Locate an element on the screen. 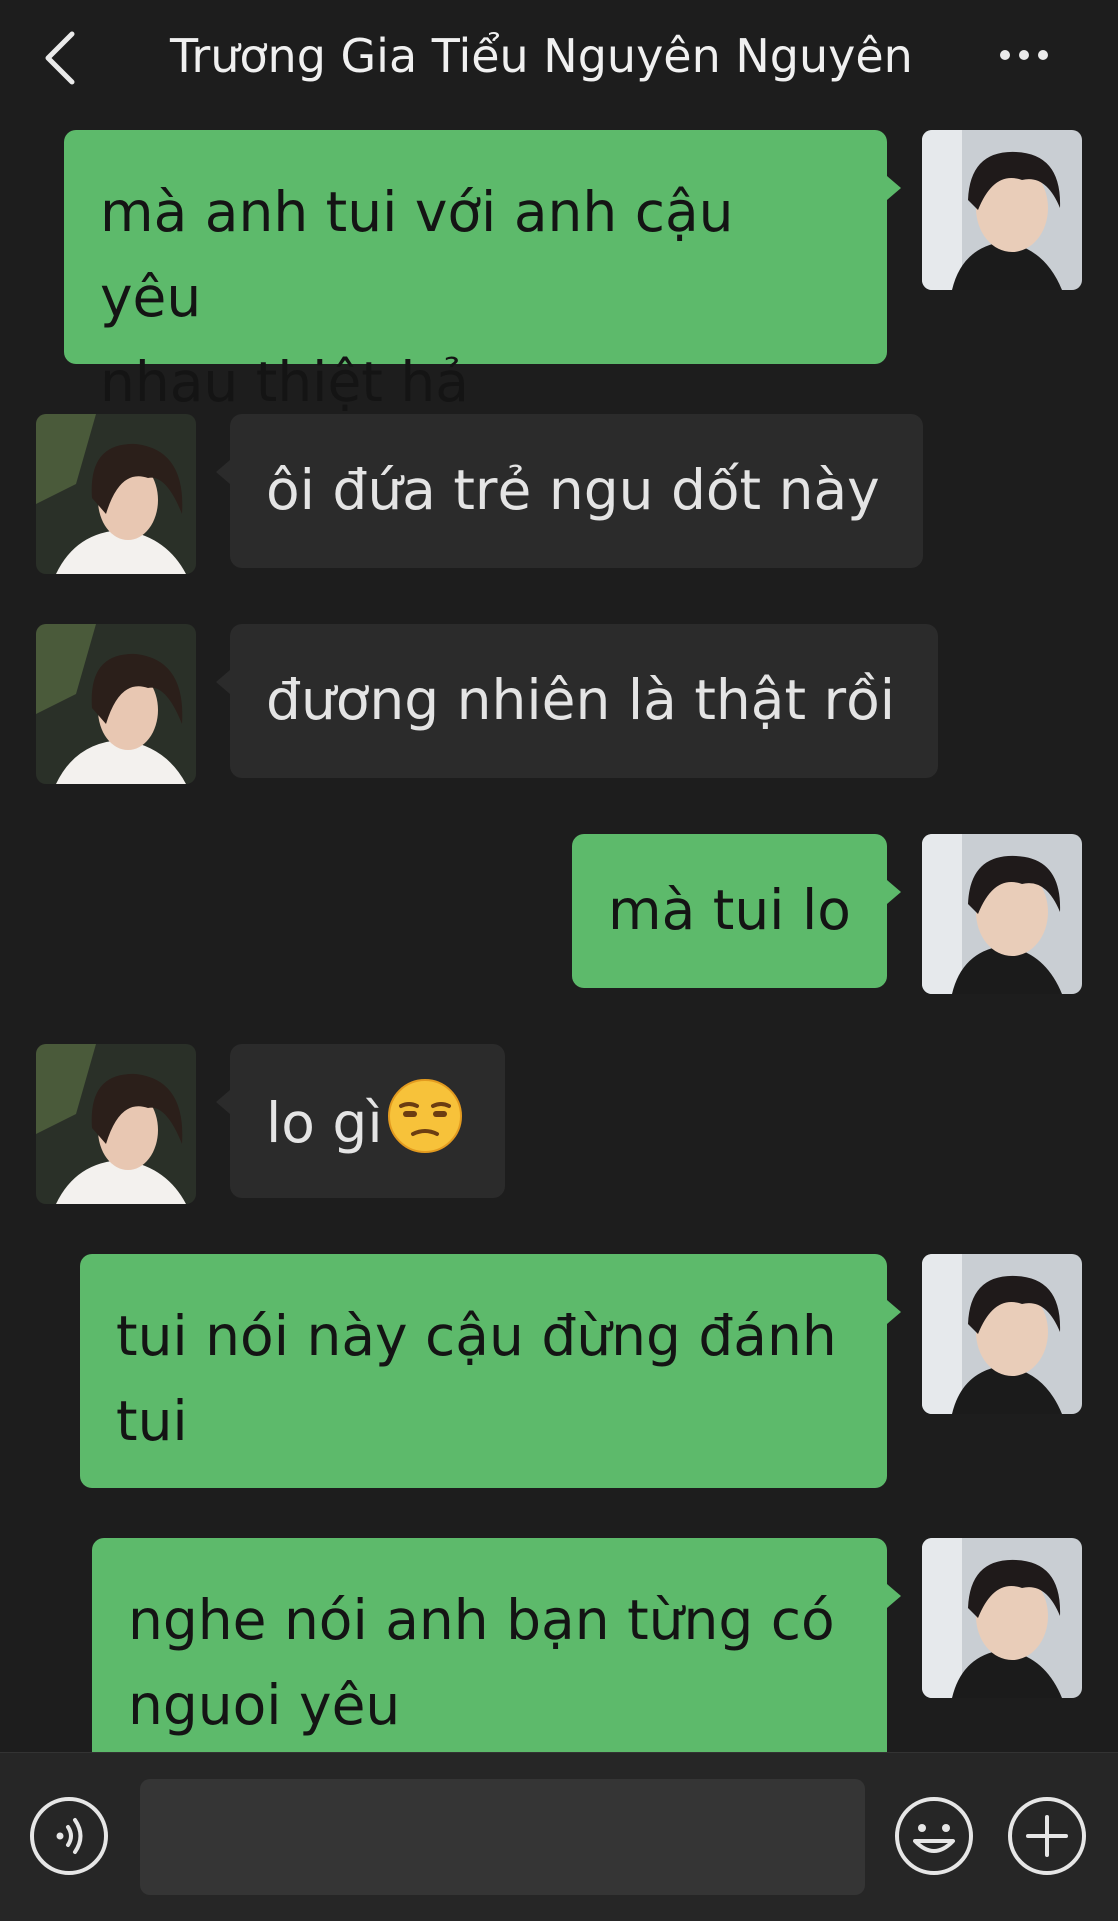  outgoing-message-bubble: mà anh tui với anh cậu yêu nhau thiệt hả is located at coordinates (475, 272).